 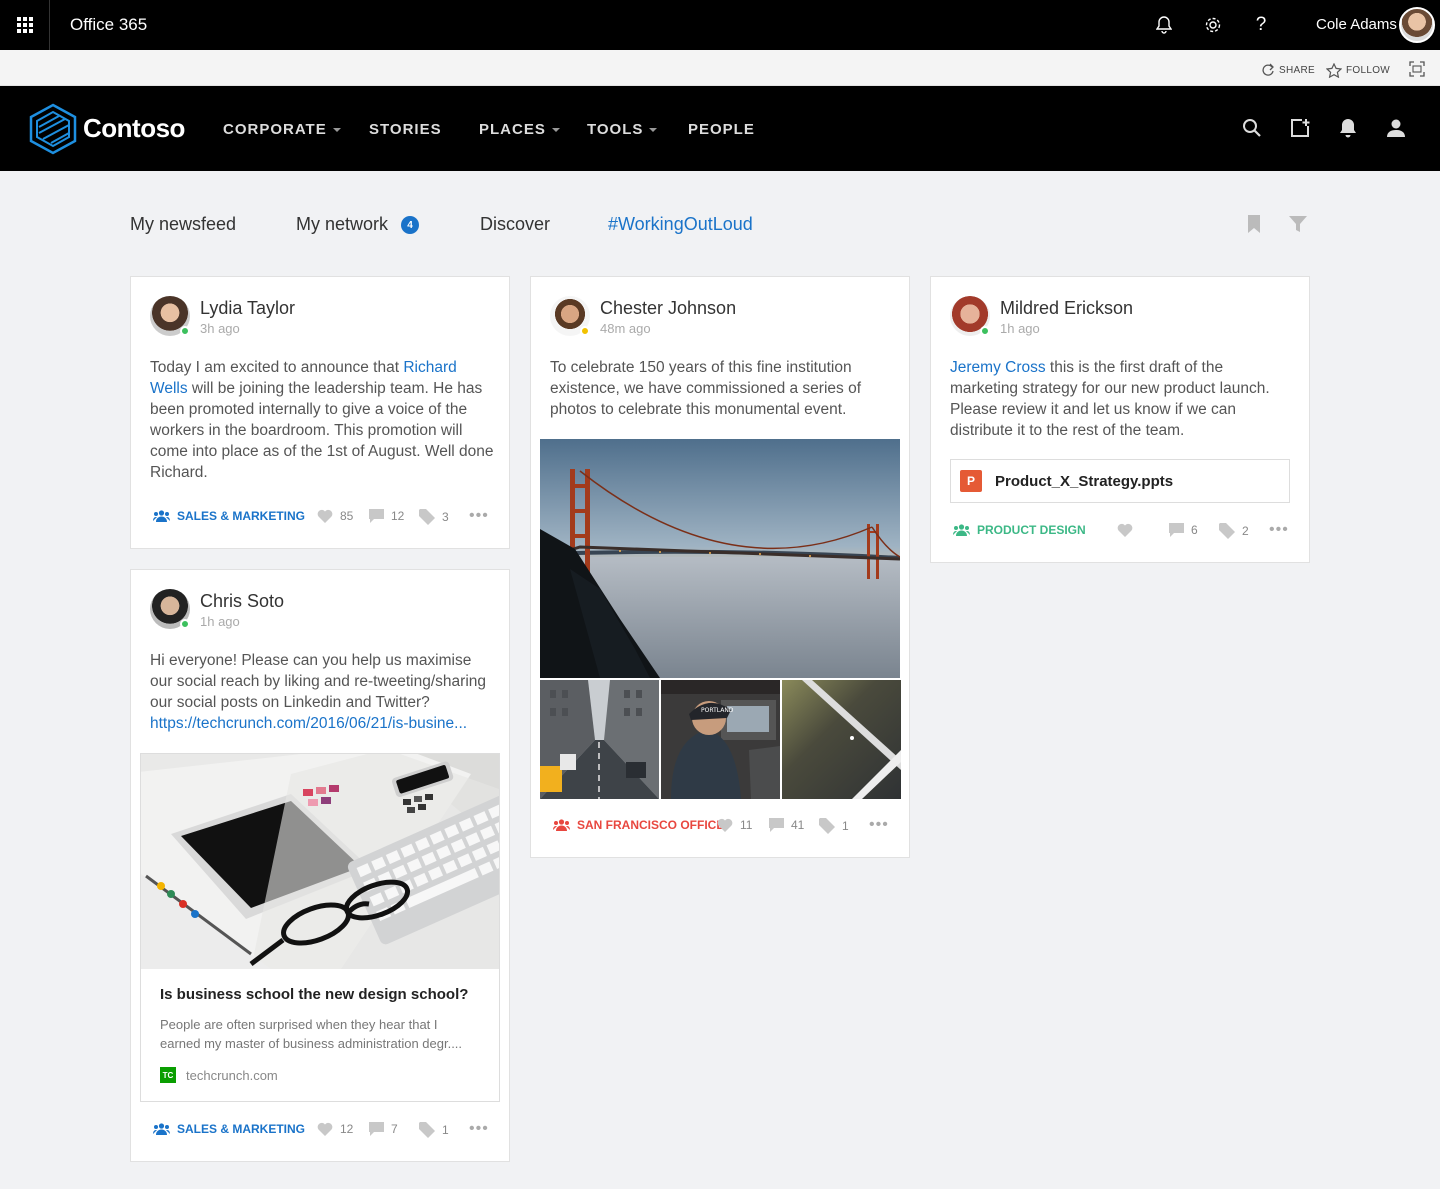 I want to click on author-name: Lydia Taylor, so click(x=247, y=308).